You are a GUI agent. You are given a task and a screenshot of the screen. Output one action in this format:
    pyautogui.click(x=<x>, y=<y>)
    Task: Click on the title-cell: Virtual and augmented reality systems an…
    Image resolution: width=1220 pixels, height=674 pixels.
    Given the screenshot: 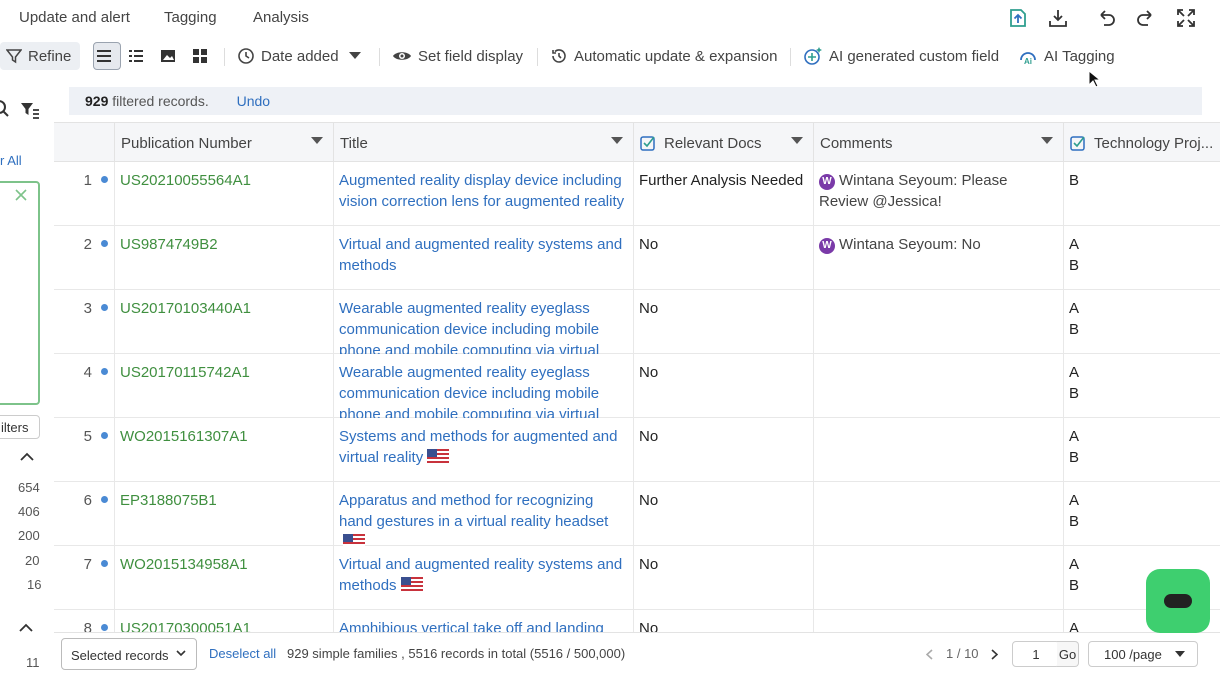 What is the action you would take?
    pyautogui.click(x=483, y=258)
    